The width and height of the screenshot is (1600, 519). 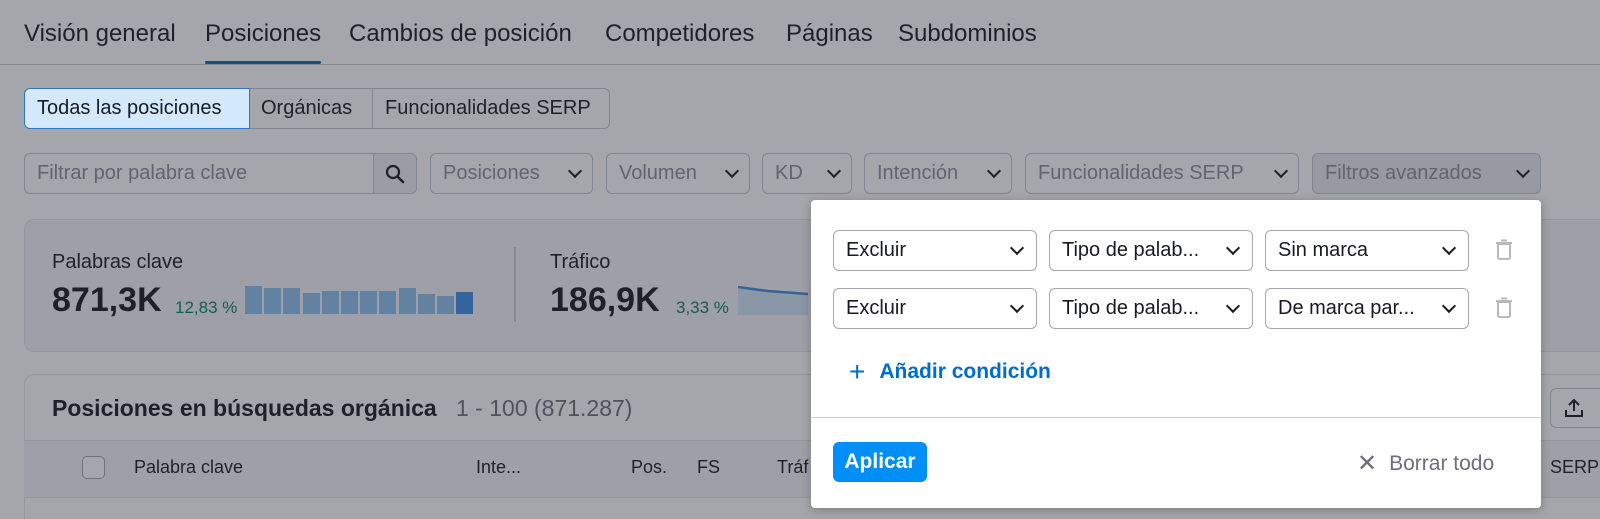 What do you see at coordinates (935, 308) in the screenshot?
I see `condition-2-mode-select: Excluir` at bounding box center [935, 308].